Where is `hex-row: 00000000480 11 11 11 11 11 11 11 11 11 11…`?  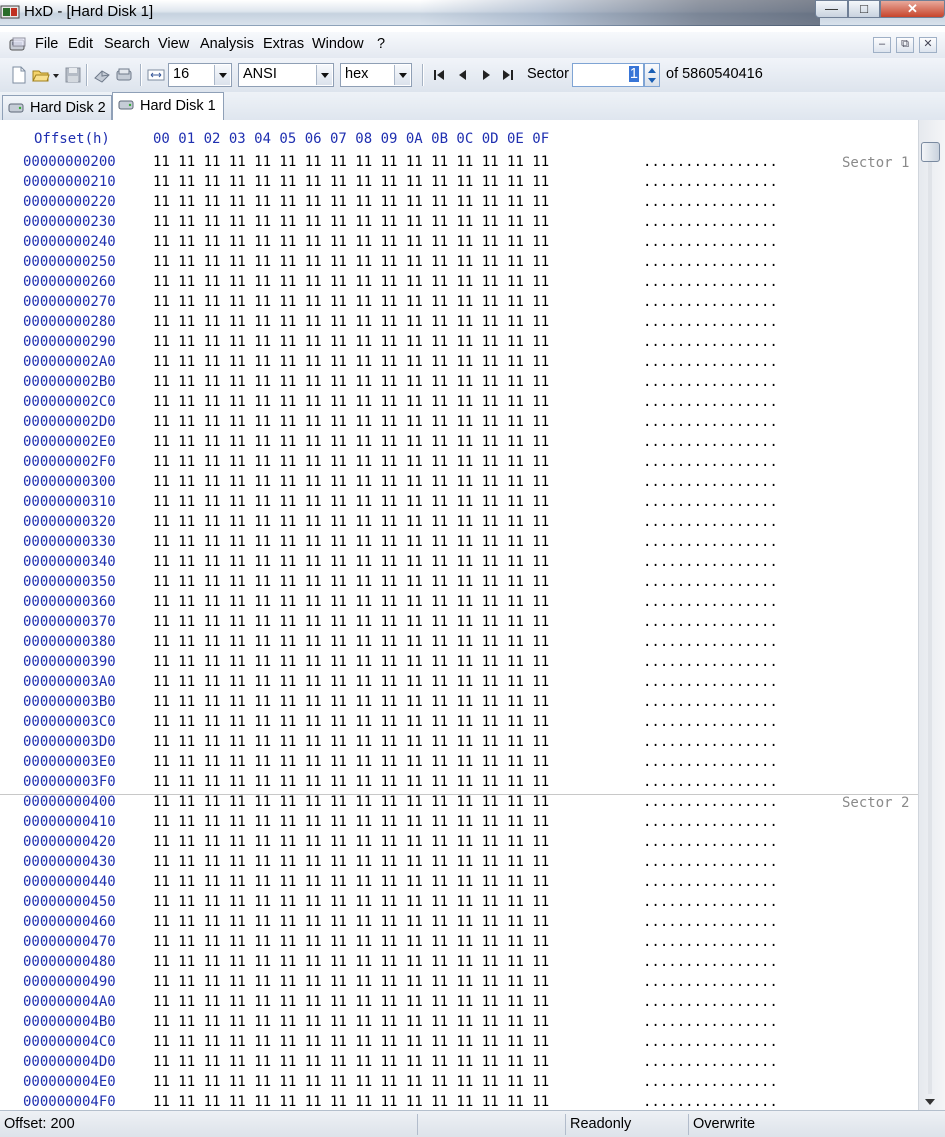 hex-row: 00000000480 11 11 11 11 11 11 11 11 11 11… is located at coordinates (459, 963).